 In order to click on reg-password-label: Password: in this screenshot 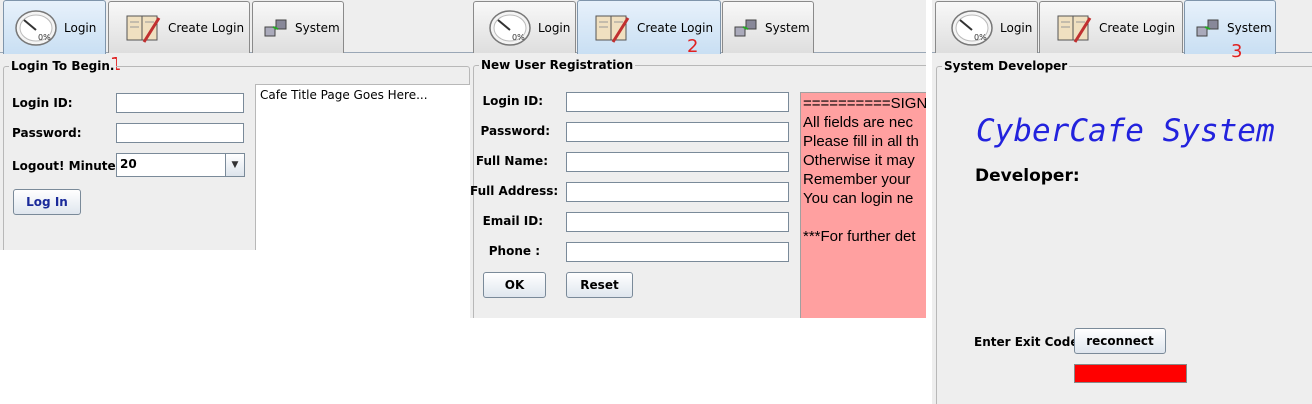, I will do `click(515, 131)`.